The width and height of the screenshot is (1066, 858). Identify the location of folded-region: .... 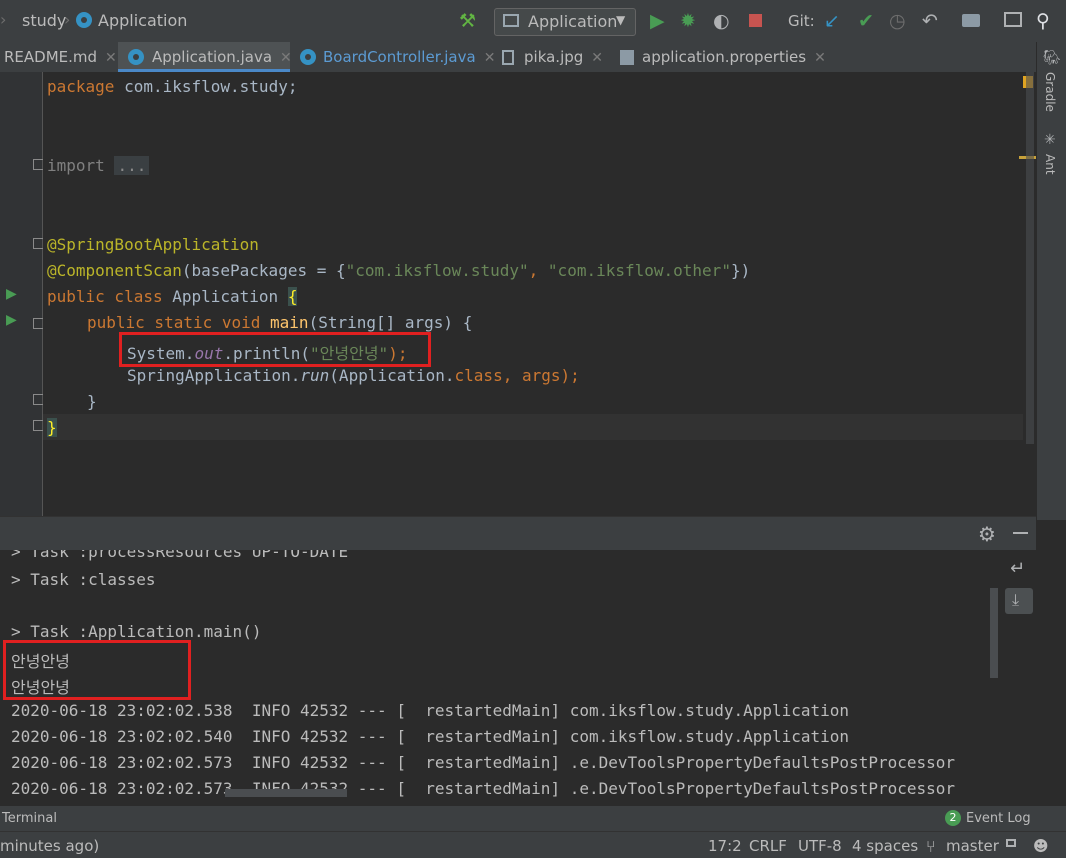
(132, 165).